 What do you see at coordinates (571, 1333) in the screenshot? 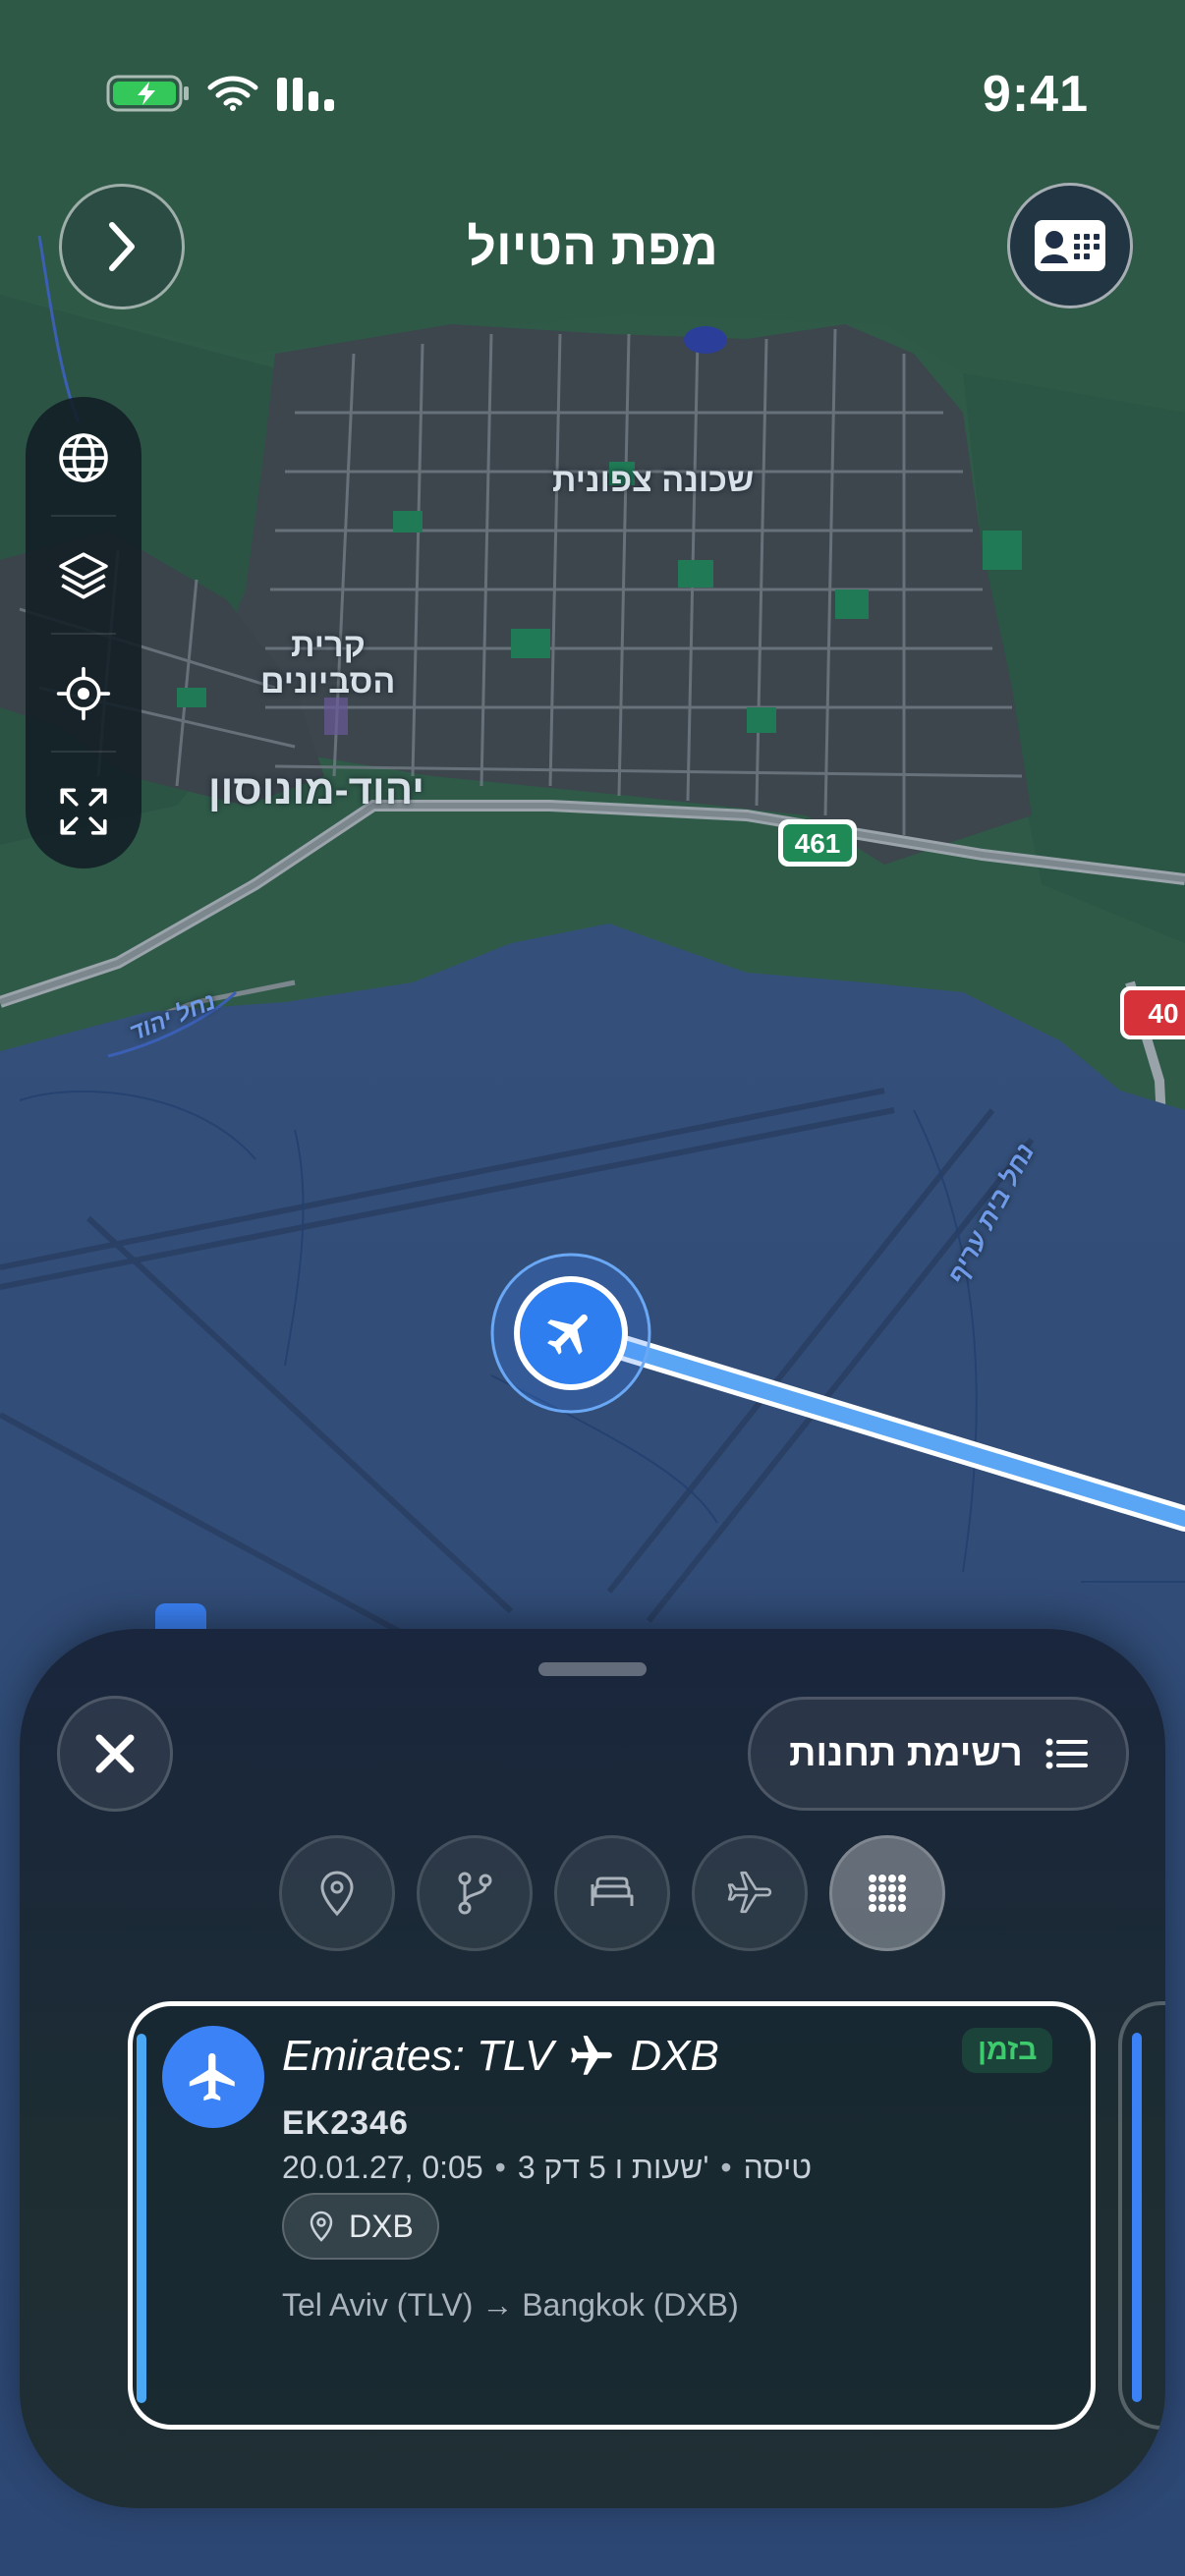
I see `airport-marker` at bounding box center [571, 1333].